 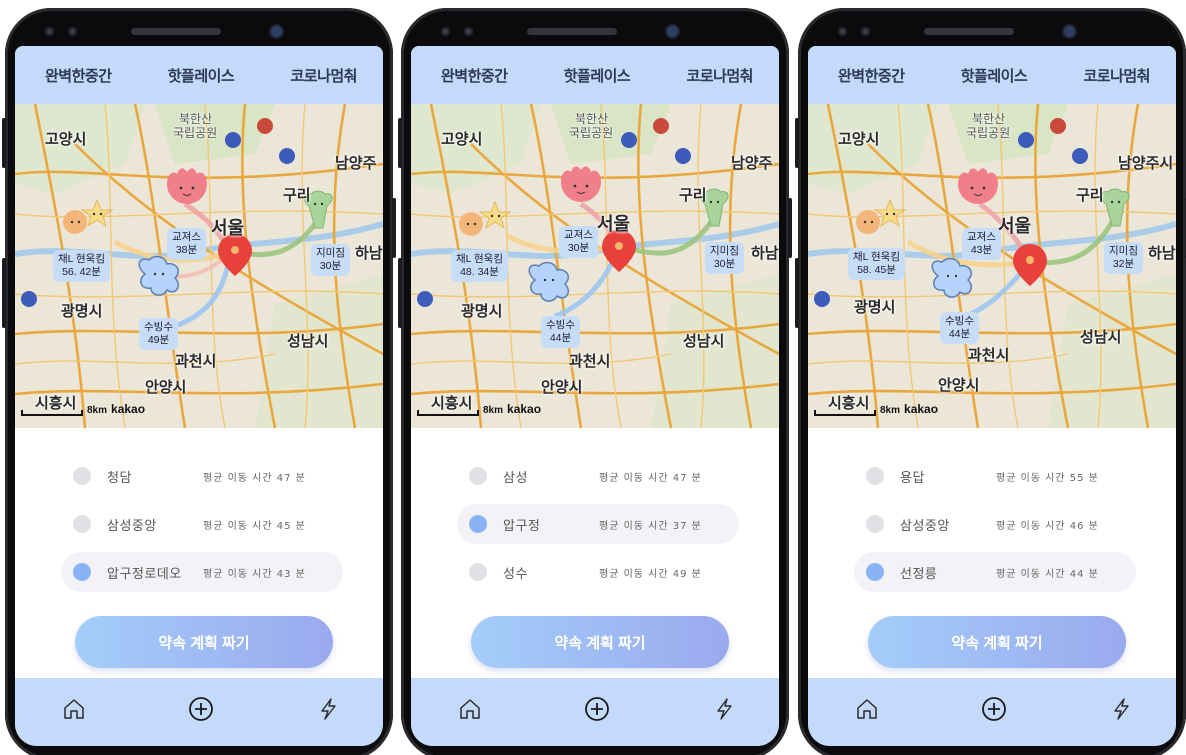 I want to click on station-option: 삼성중앙 평균 이동 시간 46 분, so click(x=995, y=524).